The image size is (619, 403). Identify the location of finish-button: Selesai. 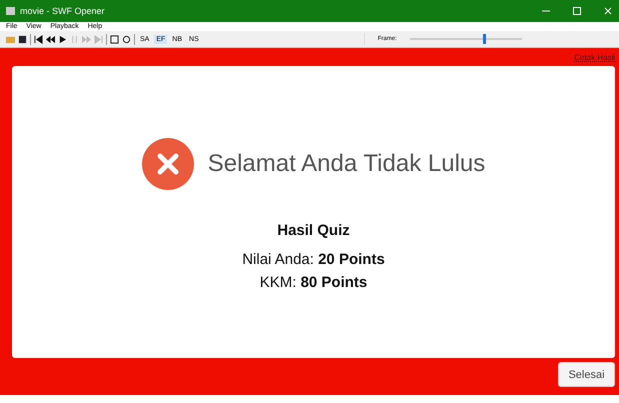
(586, 374).